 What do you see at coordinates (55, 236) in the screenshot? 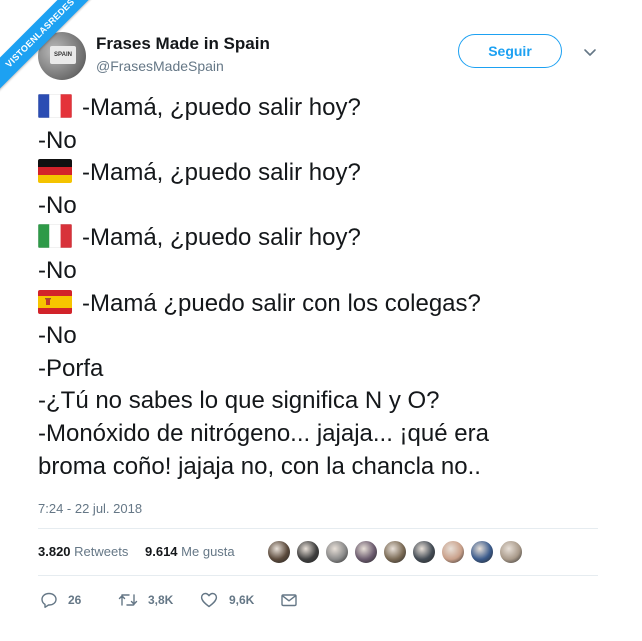
I see `flag-italy-icon` at bounding box center [55, 236].